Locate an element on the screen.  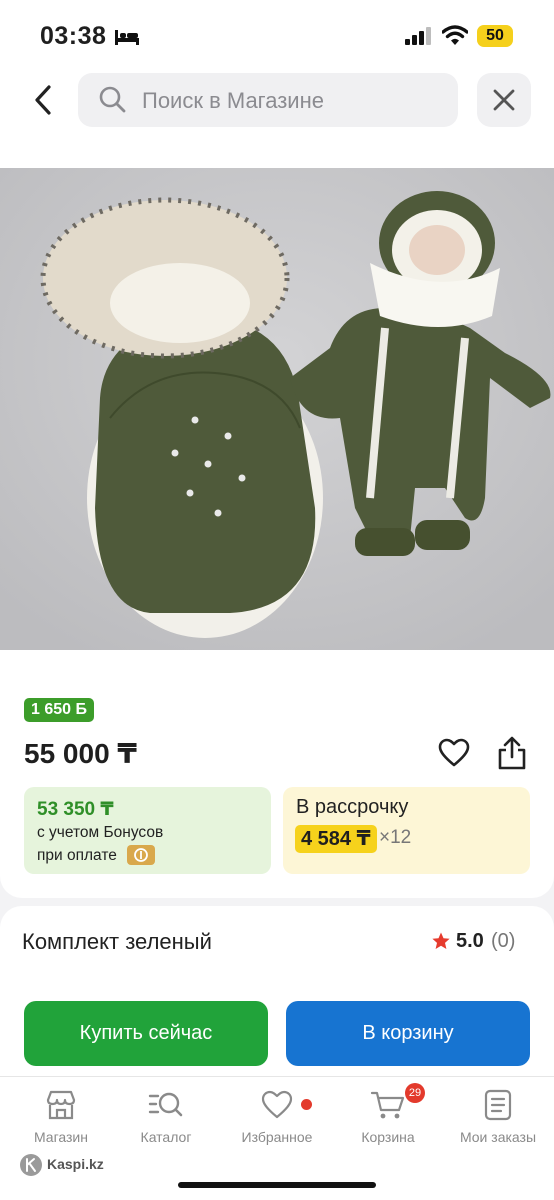
wifi-icon is located at coordinates (455, 35).